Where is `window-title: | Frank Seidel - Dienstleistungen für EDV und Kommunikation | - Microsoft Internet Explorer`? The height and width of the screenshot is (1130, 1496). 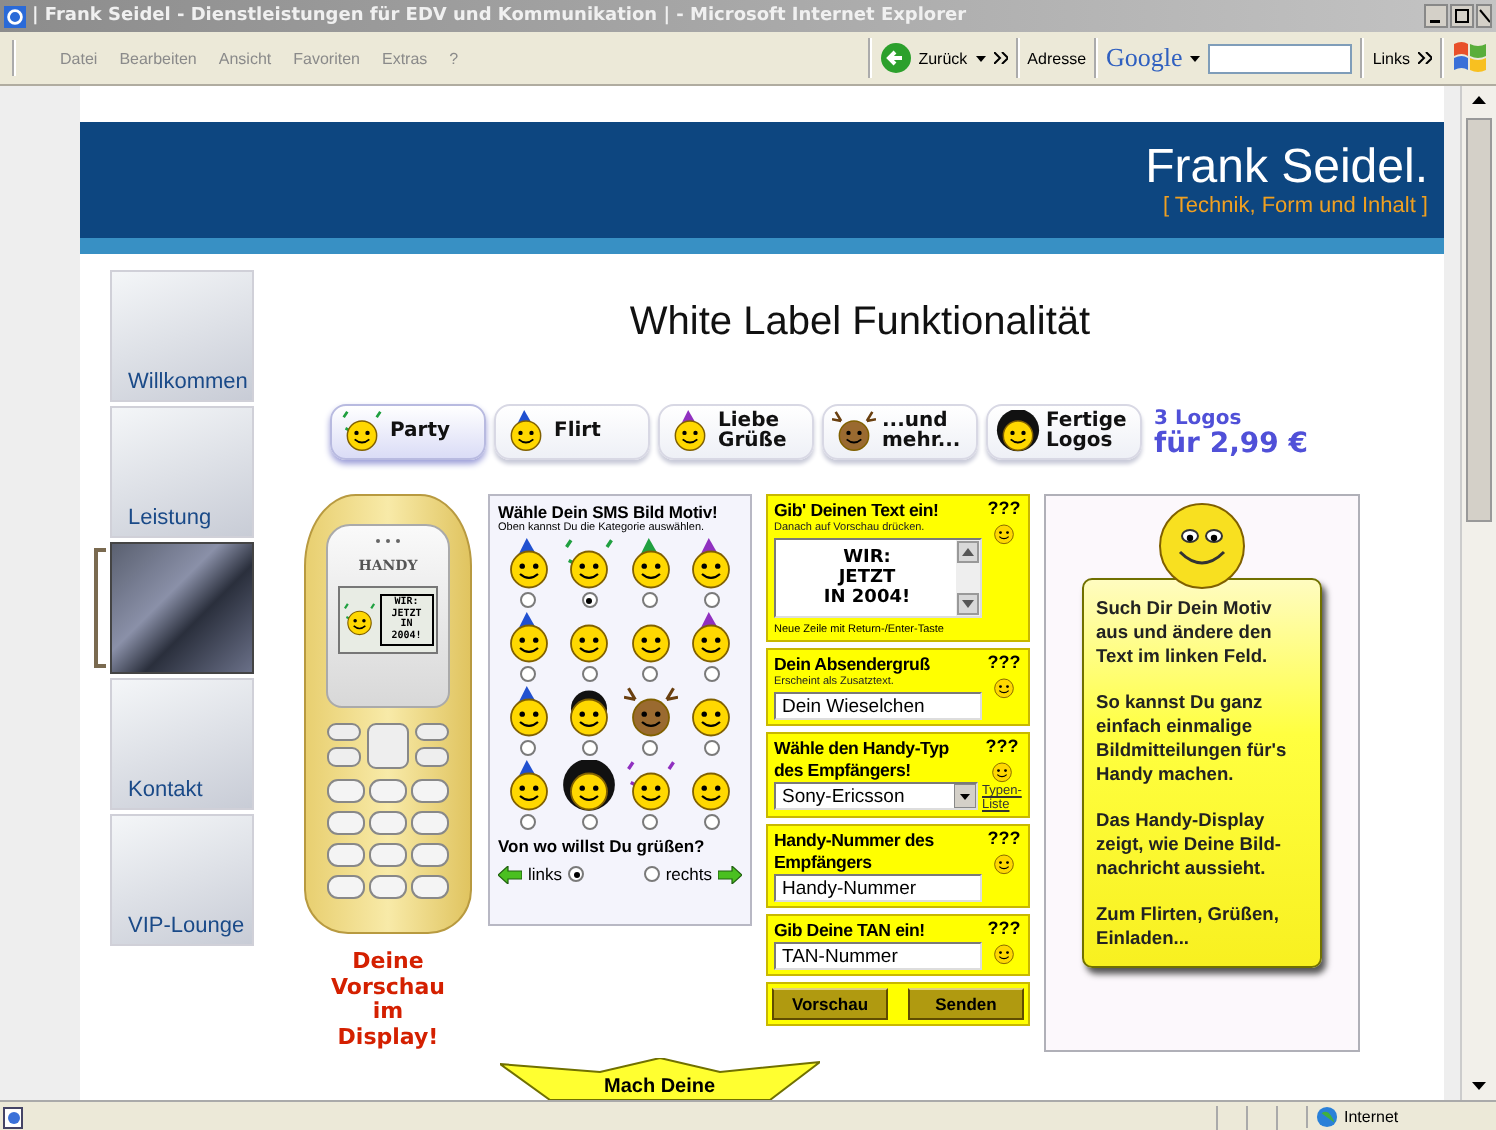 window-title: | Frank Seidel - Dienstleistungen für EDV und Kommunikation | - Microsoft Internet Explorer is located at coordinates (500, 16).